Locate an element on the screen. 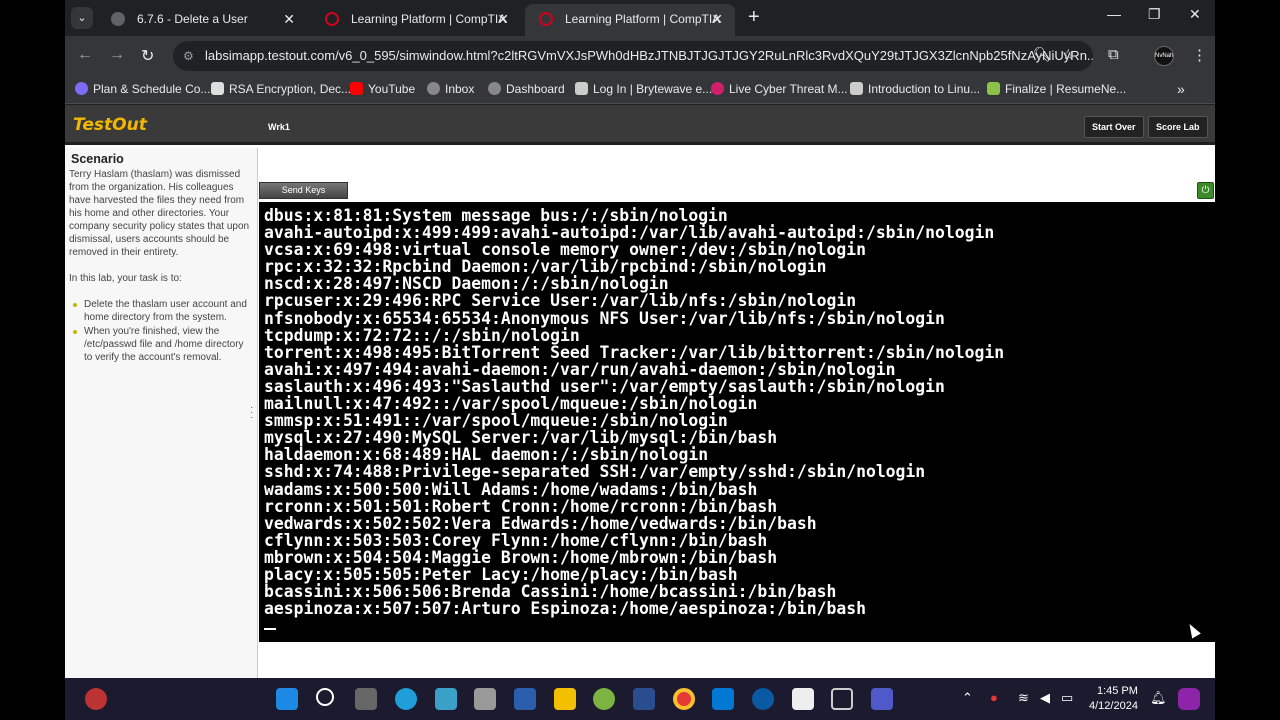 This screenshot has height=720, width=1280. file-explorer-icon is located at coordinates (565, 699).